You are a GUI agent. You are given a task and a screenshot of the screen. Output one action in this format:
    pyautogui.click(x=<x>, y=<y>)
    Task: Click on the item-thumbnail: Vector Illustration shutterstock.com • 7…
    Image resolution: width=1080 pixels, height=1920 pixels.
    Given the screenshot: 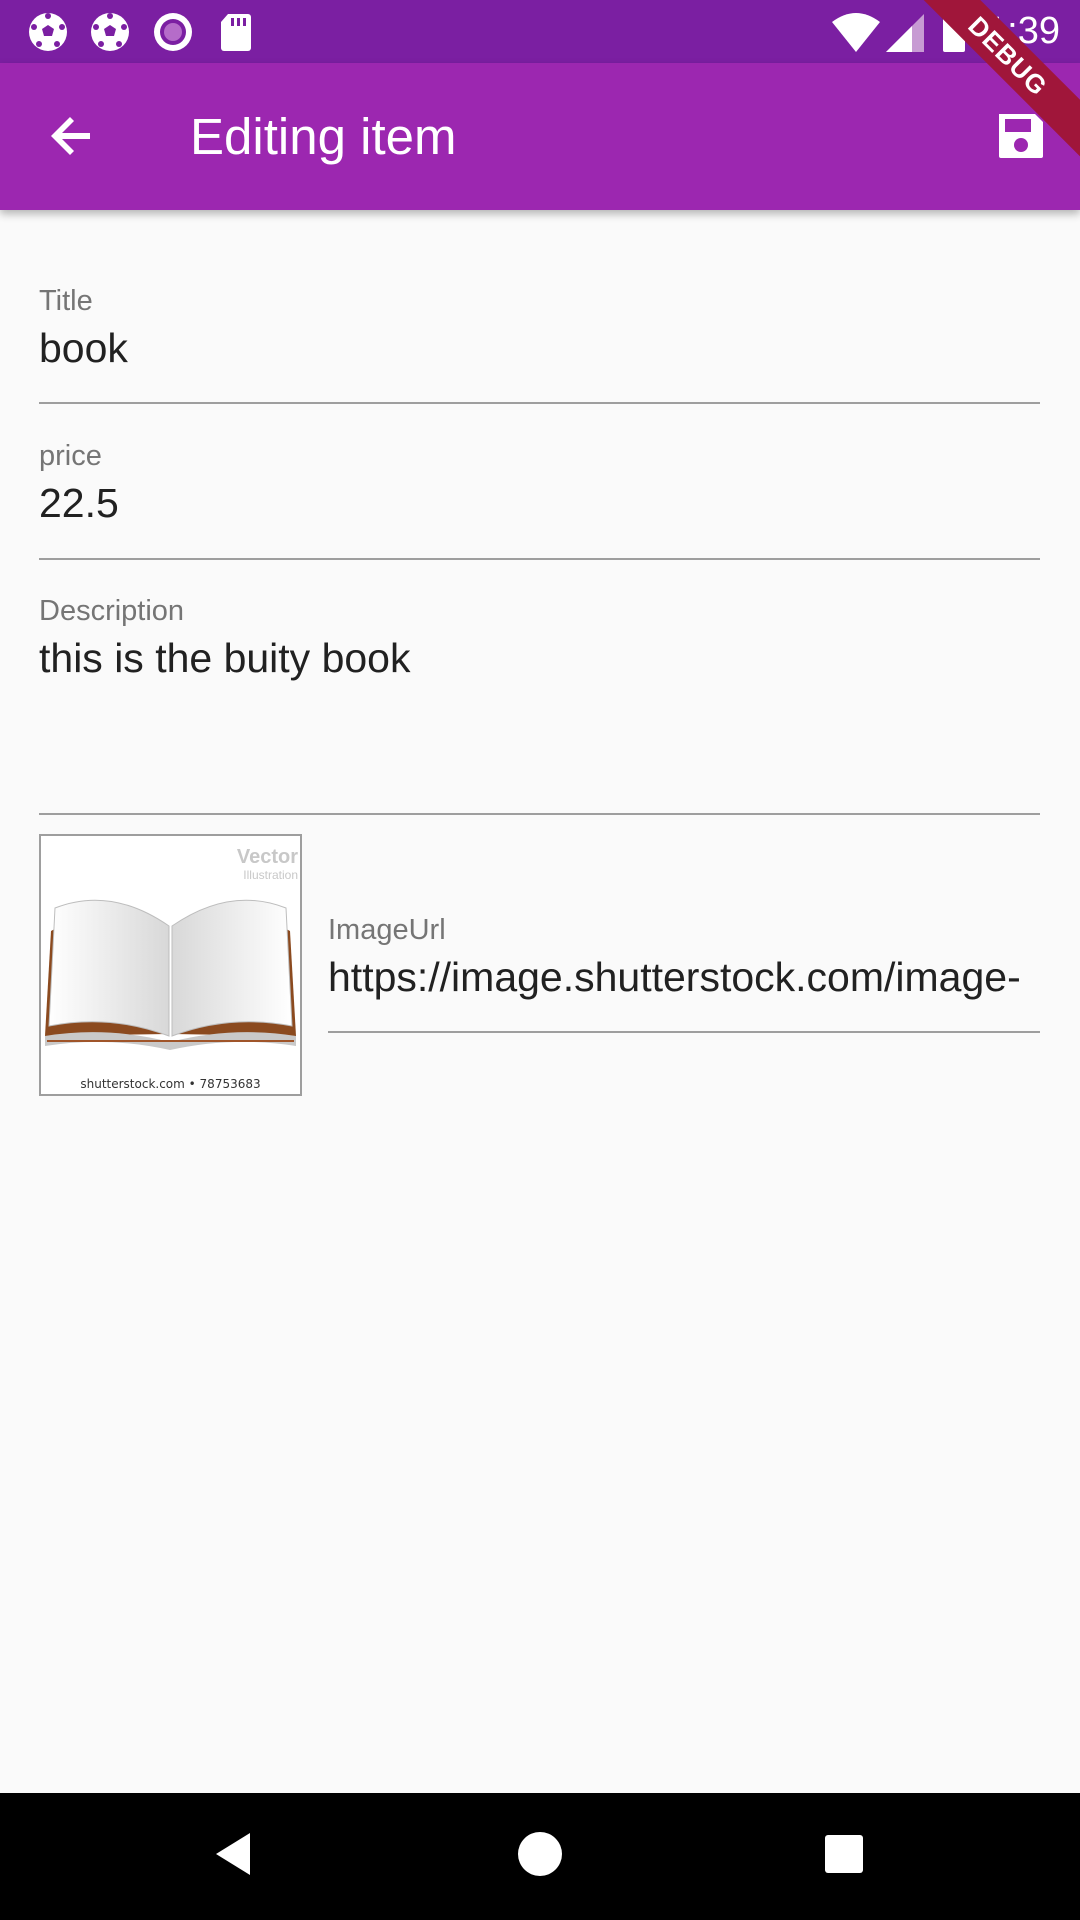 What is the action you would take?
    pyautogui.click(x=170, y=965)
    